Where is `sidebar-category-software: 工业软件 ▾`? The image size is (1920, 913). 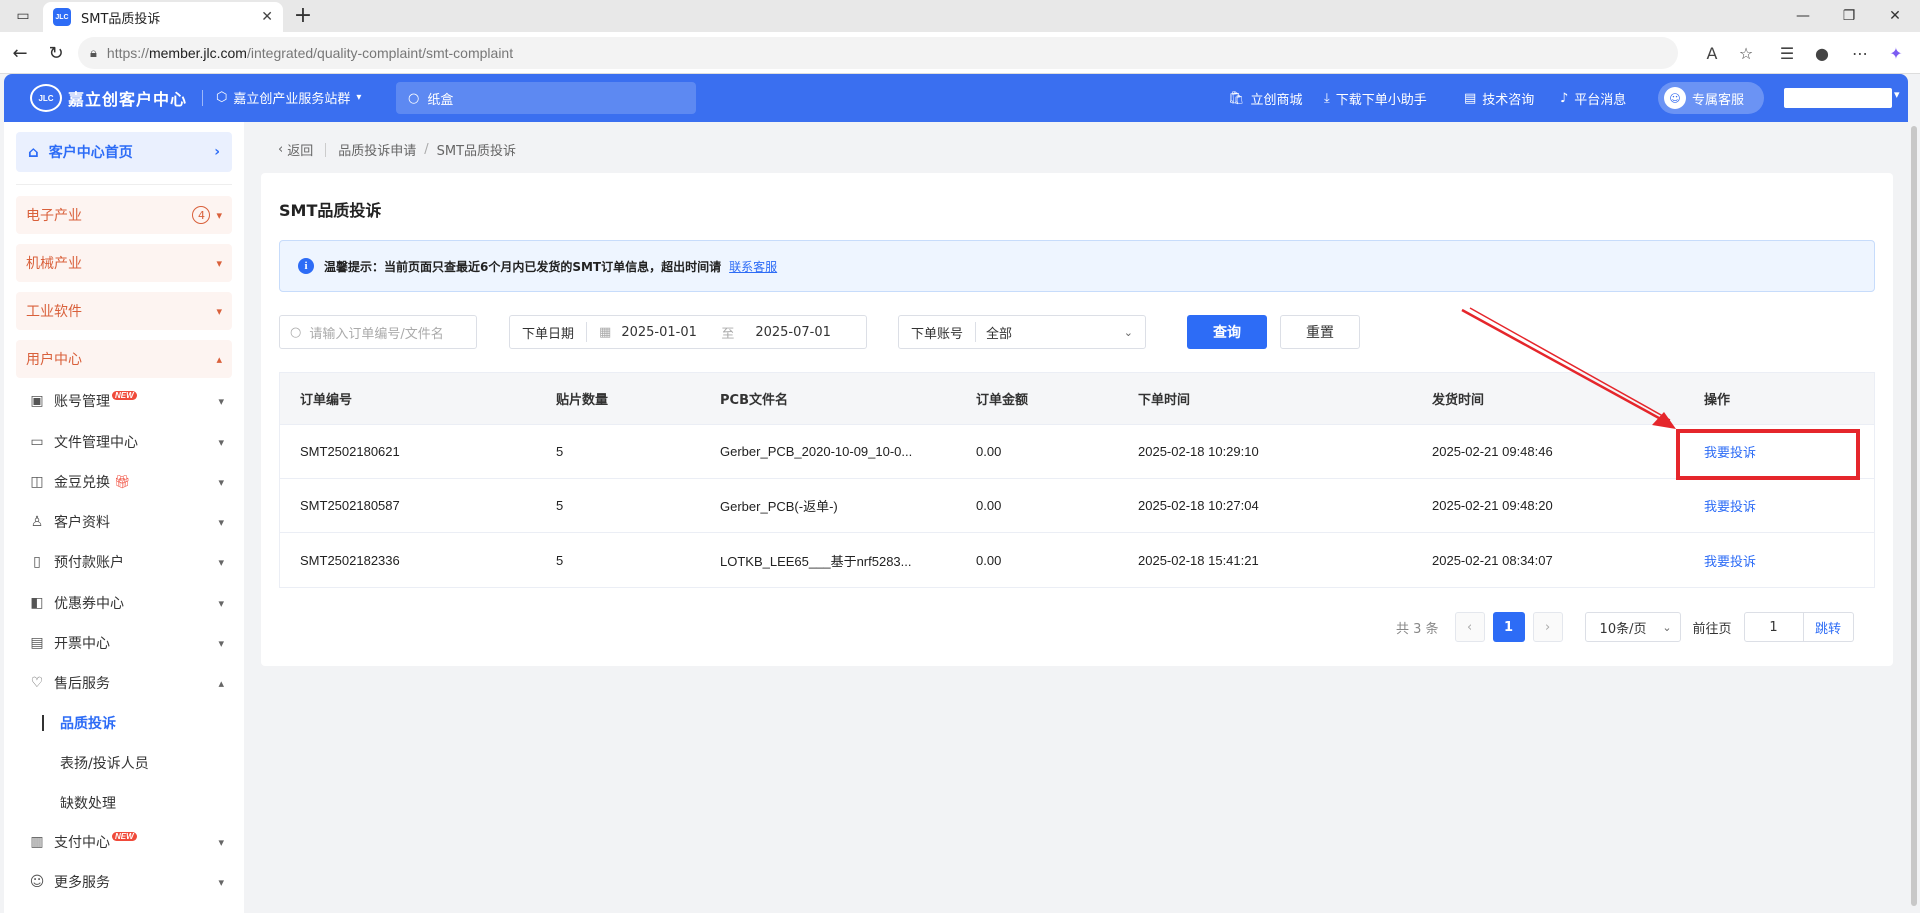 sidebar-category-software: 工业软件 ▾ is located at coordinates (124, 311).